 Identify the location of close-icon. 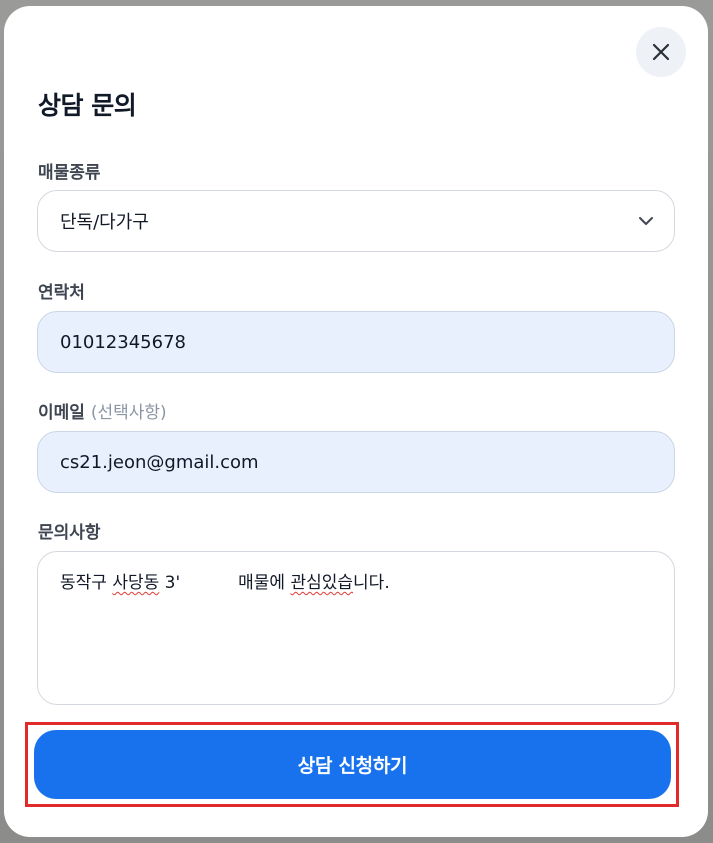
(661, 52).